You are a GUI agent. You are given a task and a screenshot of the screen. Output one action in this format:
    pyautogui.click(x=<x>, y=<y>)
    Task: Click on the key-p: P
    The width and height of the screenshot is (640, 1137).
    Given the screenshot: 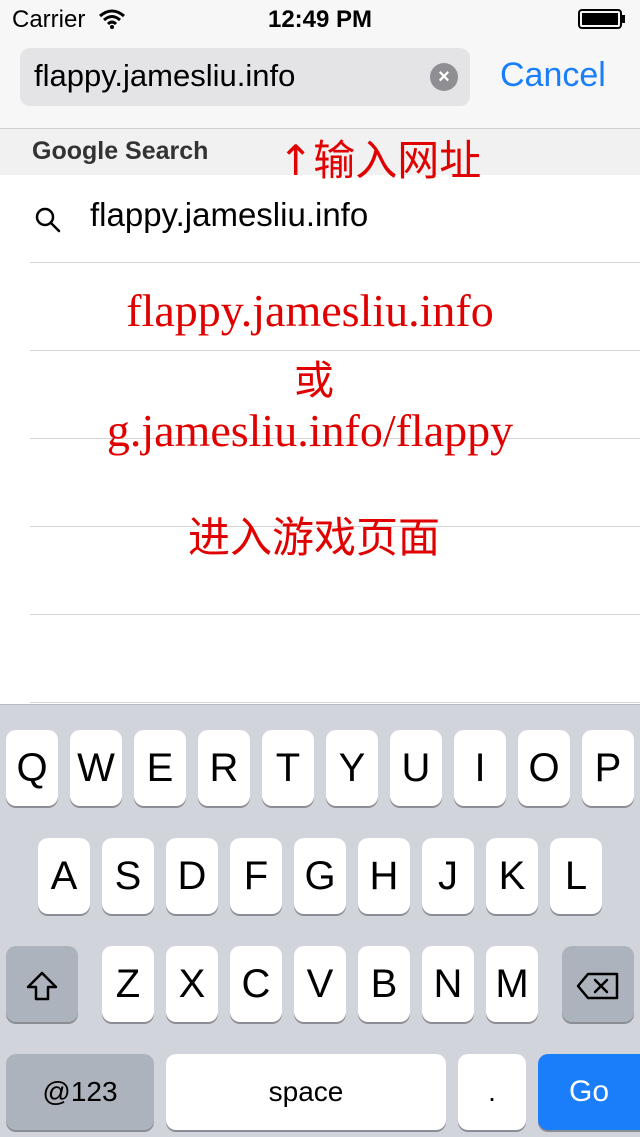 What is the action you would take?
    pyautogui.click(x=608, y=768)
    